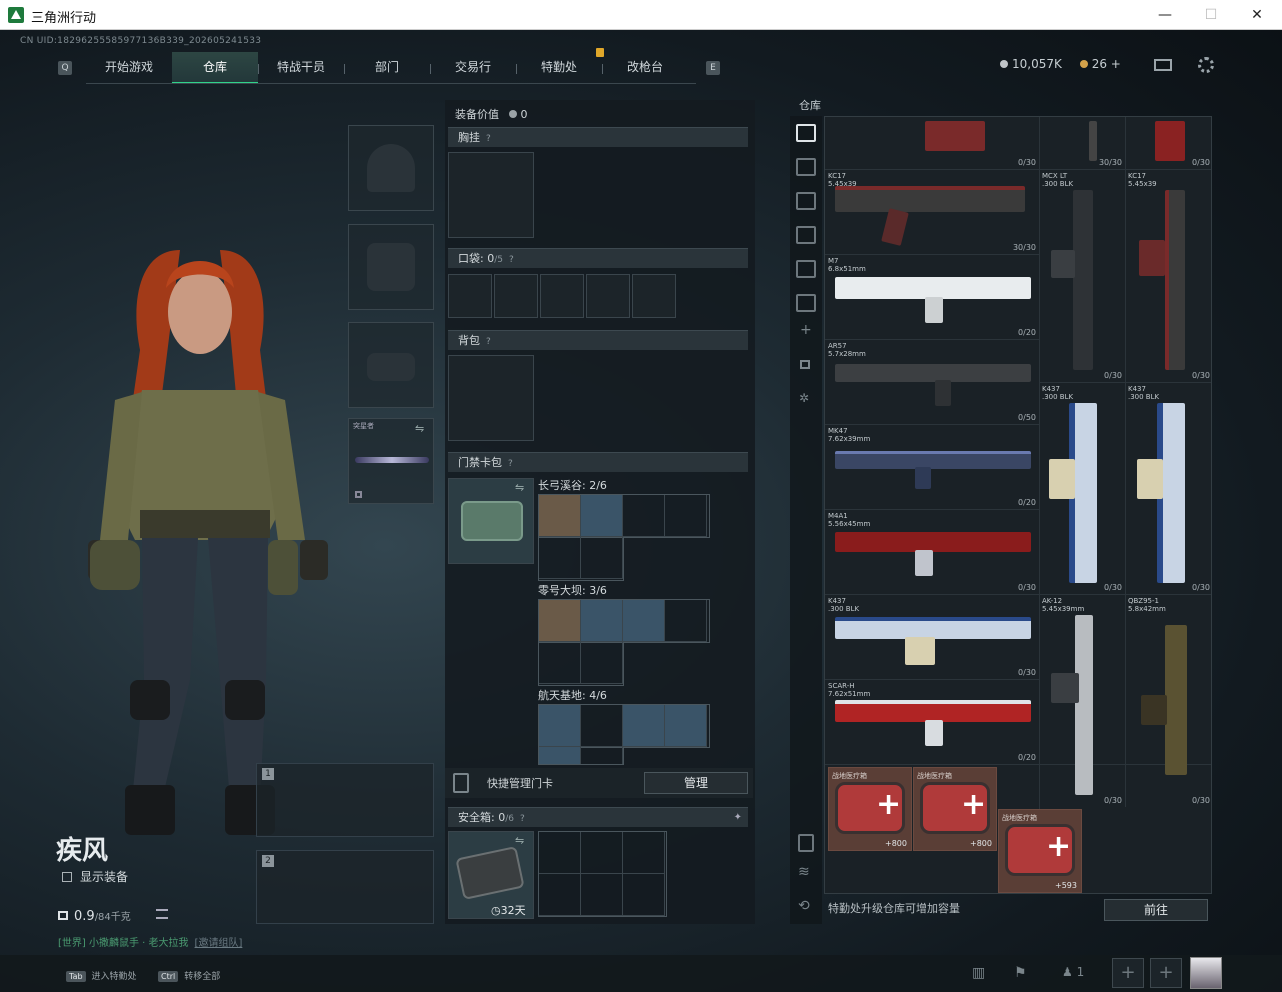 This screenshot has width=1282, height=992. I want to click on keycard-case-header: 门禁卡包?, so click(598, 462).